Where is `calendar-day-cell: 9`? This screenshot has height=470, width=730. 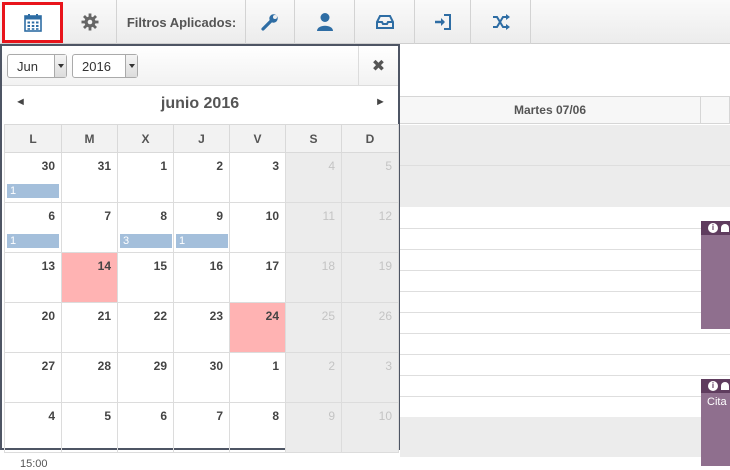 calendar-day-cell: 9 is located at coordinates (313, 427).